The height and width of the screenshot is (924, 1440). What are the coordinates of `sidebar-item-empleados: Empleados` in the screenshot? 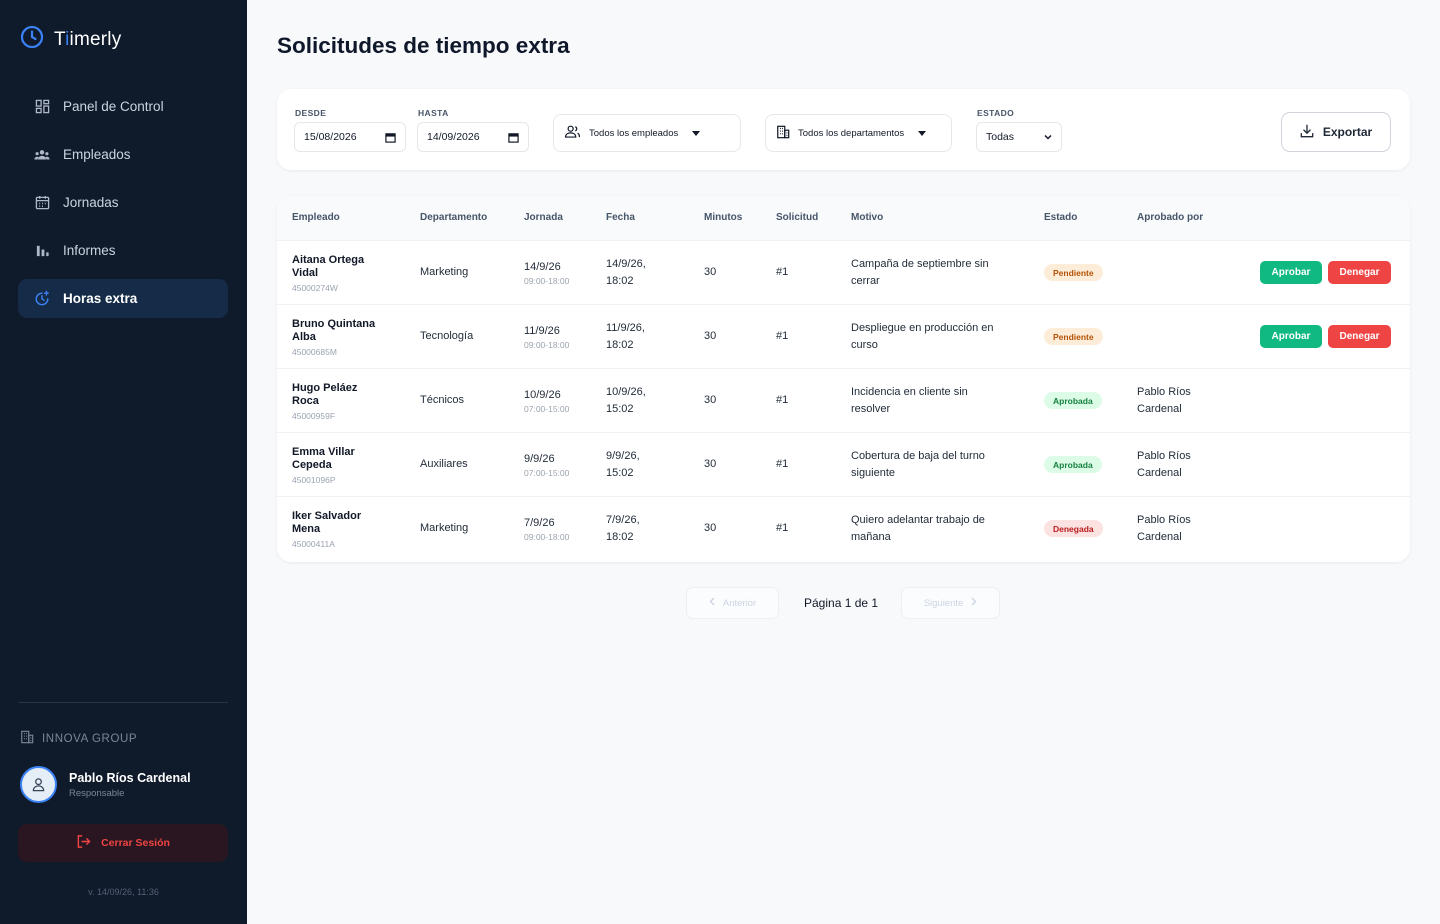 It's located at (123, 154).